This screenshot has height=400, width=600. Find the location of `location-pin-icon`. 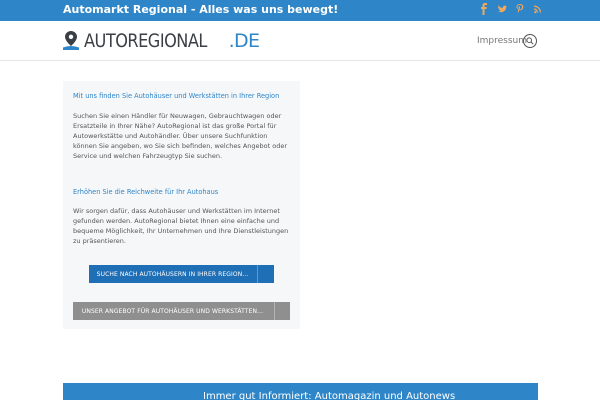

location-pin-icon is located at coordinates (71, 40).